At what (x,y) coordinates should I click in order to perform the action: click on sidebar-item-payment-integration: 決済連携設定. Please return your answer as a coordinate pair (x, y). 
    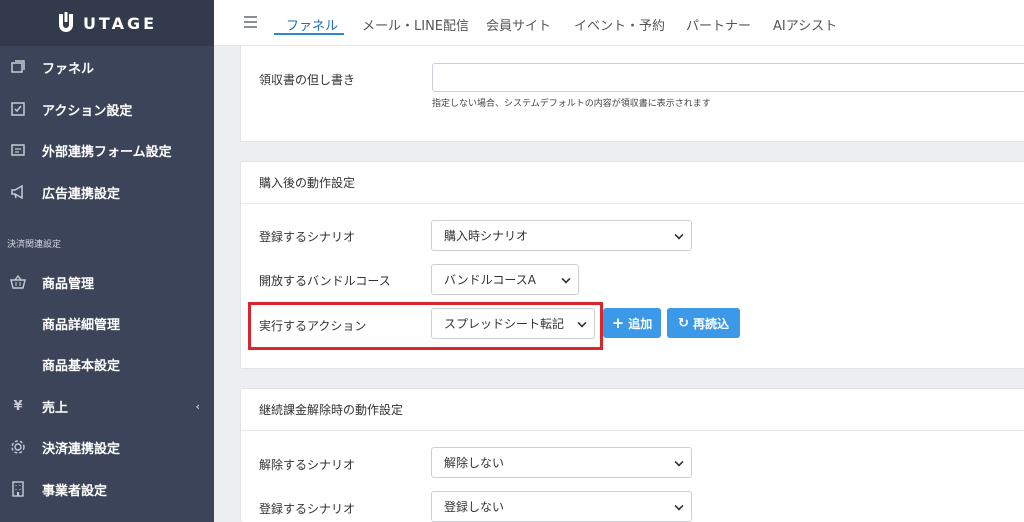
    Looking at the image, I should click on (107, 447).